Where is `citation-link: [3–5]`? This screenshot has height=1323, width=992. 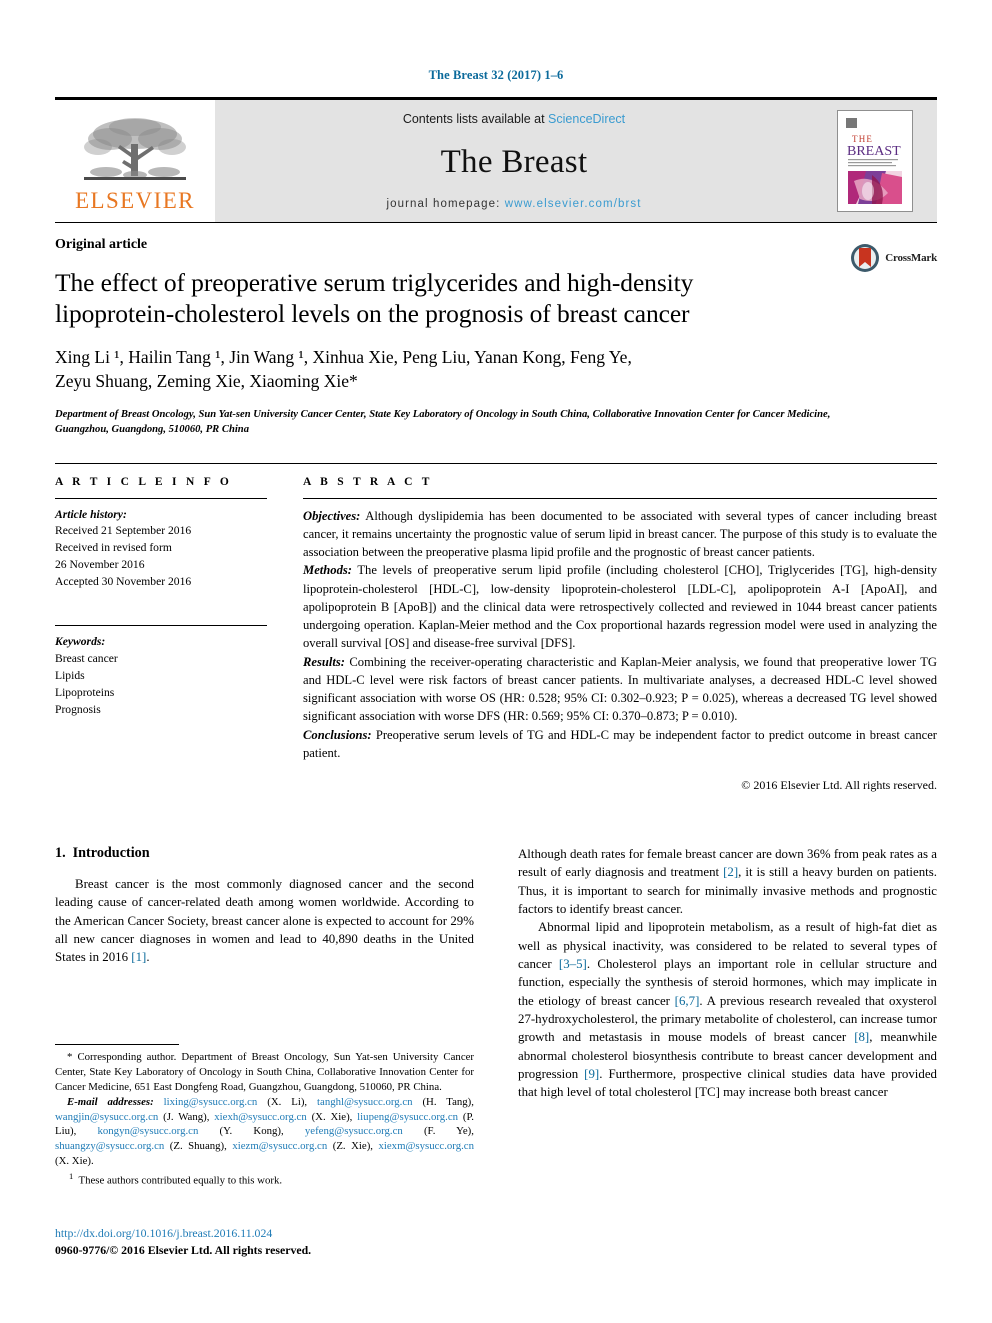
citation-link: [3–5] is located at coordinates (573, 964).